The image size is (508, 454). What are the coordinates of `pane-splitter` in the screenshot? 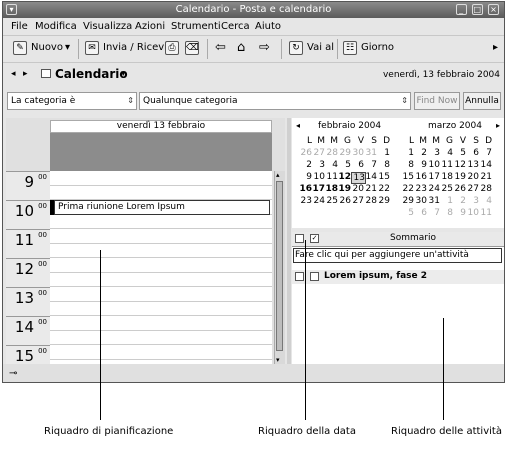 It's located at (289, 241).